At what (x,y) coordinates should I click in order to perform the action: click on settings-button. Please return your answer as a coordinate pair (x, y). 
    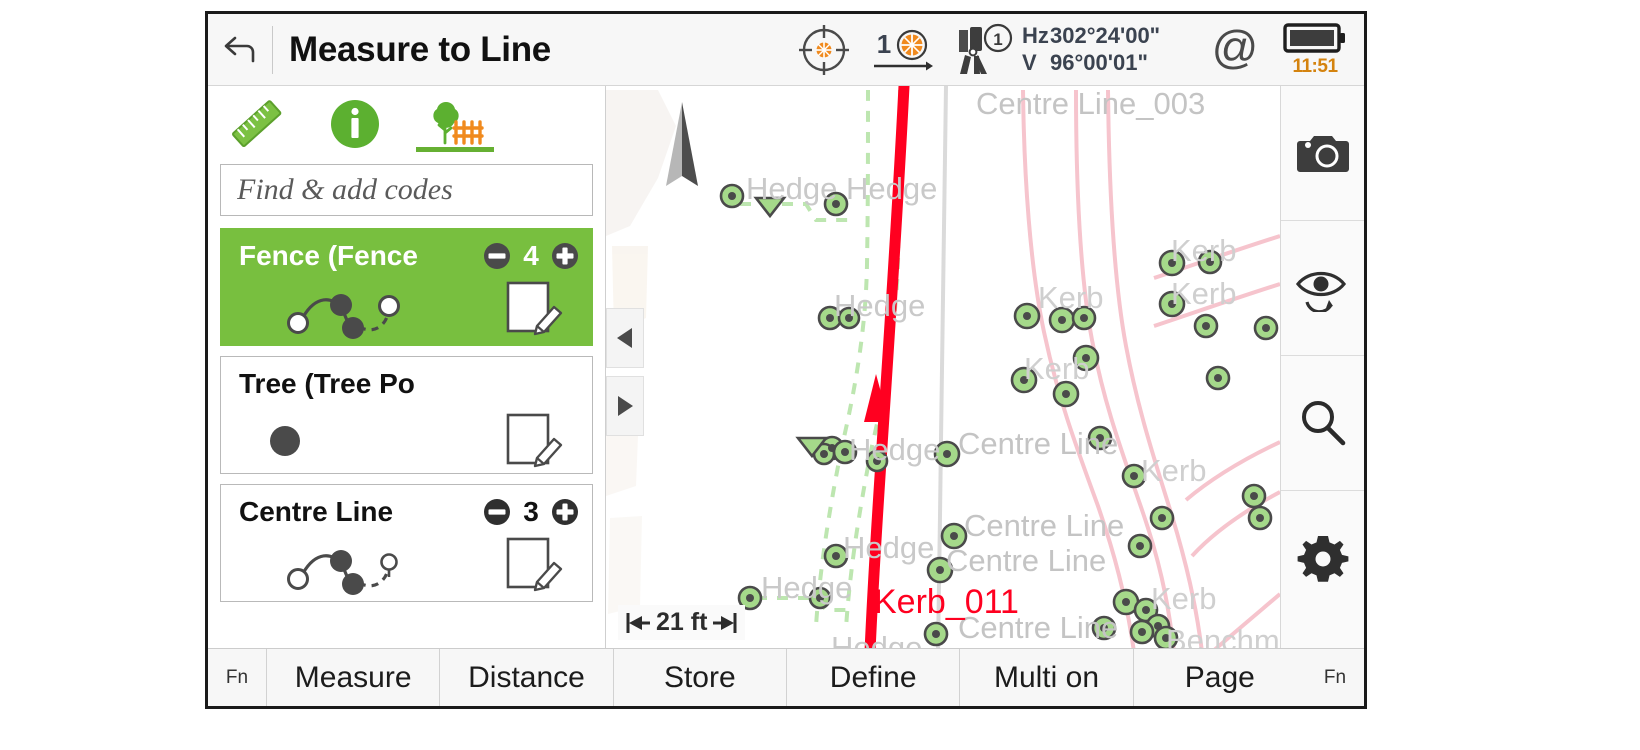
    Looking at the image, I should click on (1323, 558).